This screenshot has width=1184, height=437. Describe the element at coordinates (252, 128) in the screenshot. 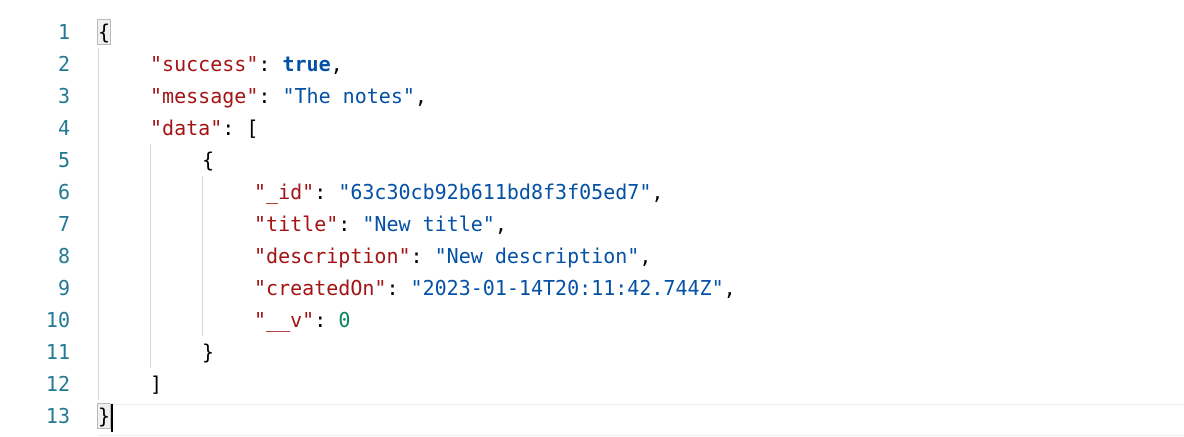

I see `open-bracket: [` at that location.